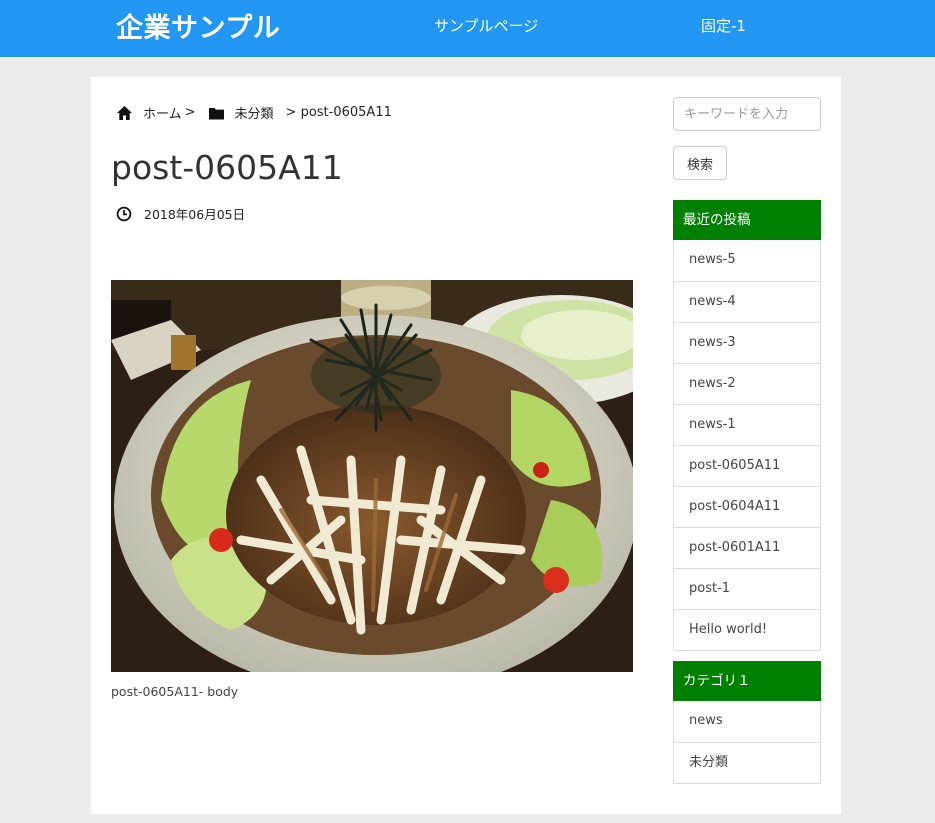 This screenshot has height=823, width=935. Describe the element at coordinates (124, 213) in the screenshot. I see `clock-icon` at that location.